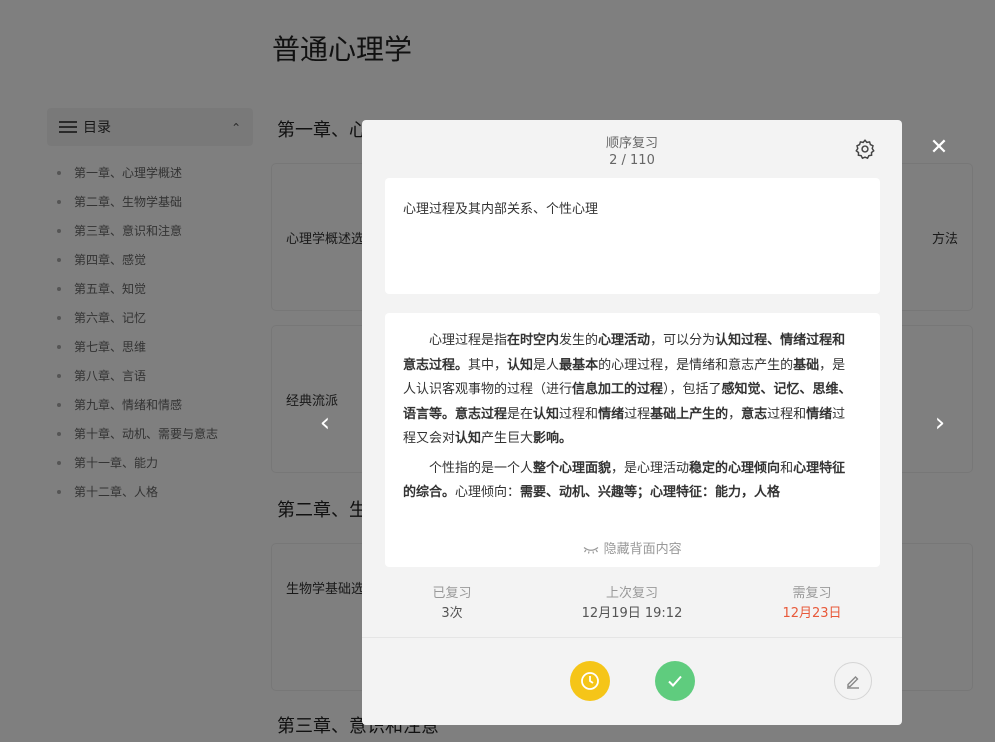 The image size is (995, 742). Describe the element at coordinates (631, 593) in the screenshot. I see `stat-label: 上次复习` at that location.